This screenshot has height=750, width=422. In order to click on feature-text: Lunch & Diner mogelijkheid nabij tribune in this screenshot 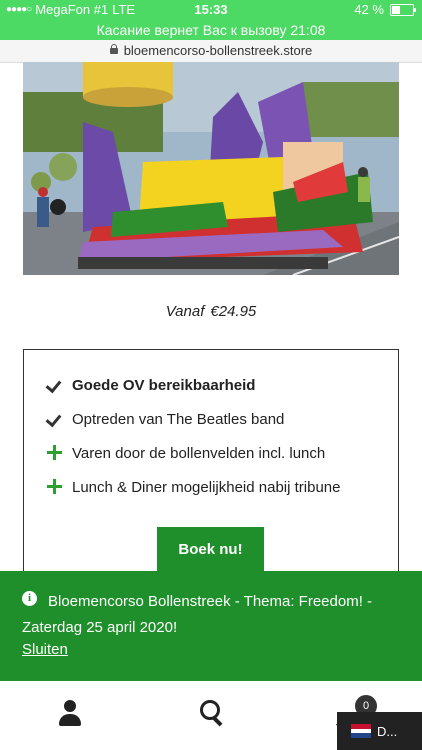, I will do `click(206, 487)`.